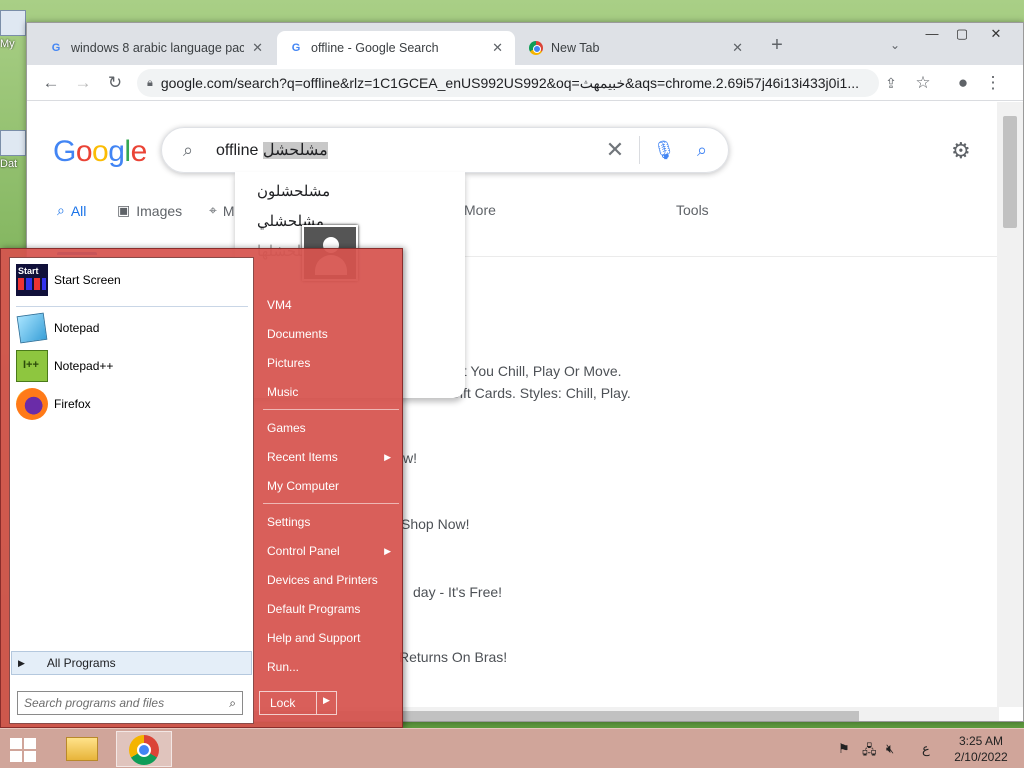 The height and width of the screenshot is (768, 1024). I want to click on program-start-screen: Start Start Screen, so click(132, 280).